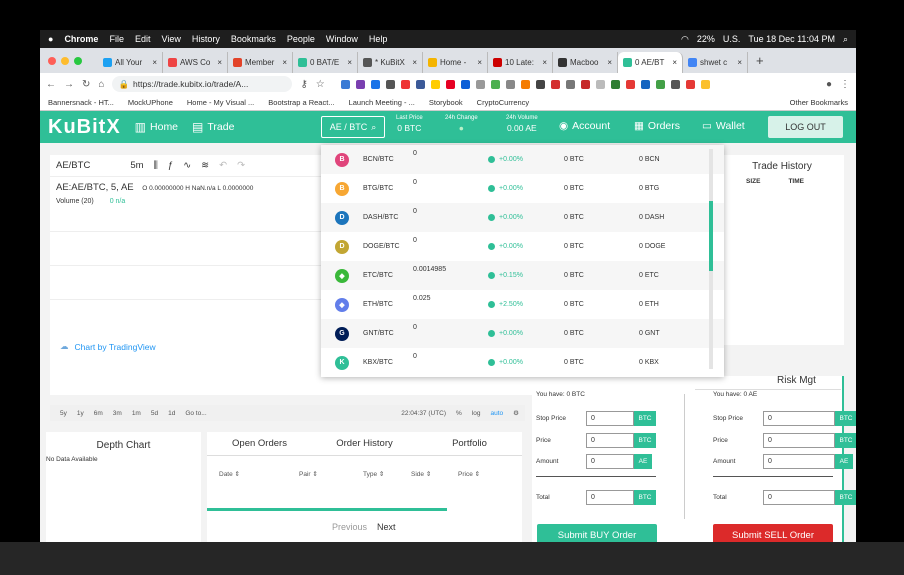 Image resolution: width=904 pixels, height=575 pixels. What do you see at coordinates (657, 126) in the screenshot?
I see `nav-orders: ▦ Orders` at bounding box center [657, 126].